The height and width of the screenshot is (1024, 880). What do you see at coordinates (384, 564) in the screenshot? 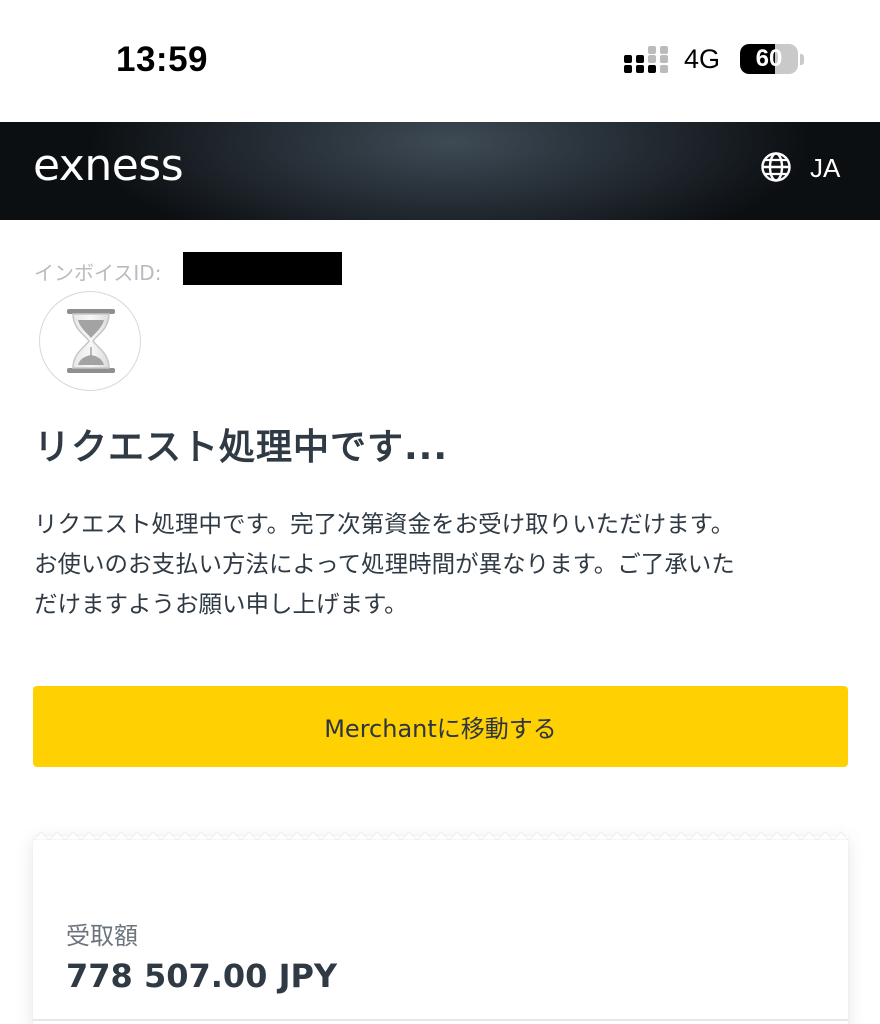
I see `description-line: お使いのお支払い方法によって処理時間が異なります。ご了承いた` at bounding box center [384, 564].